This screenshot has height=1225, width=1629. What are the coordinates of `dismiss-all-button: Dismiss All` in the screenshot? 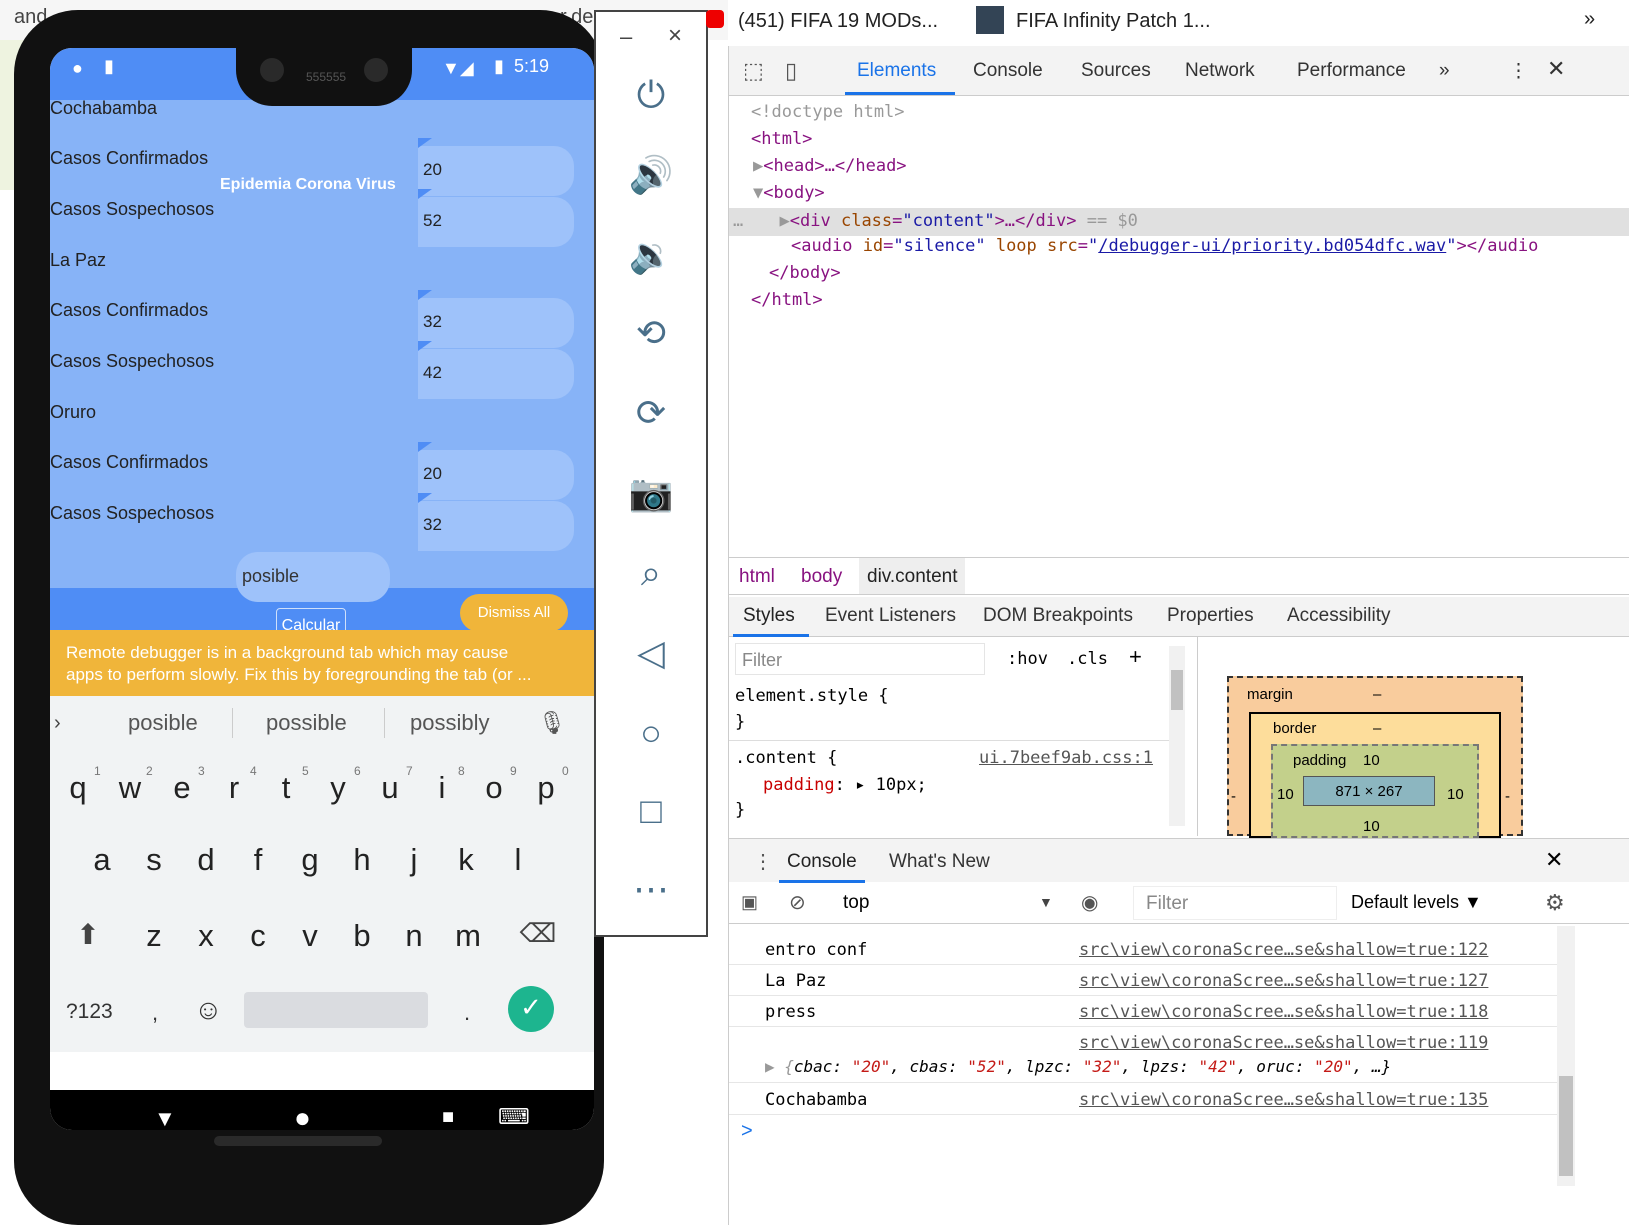 It's located at (514, 613).